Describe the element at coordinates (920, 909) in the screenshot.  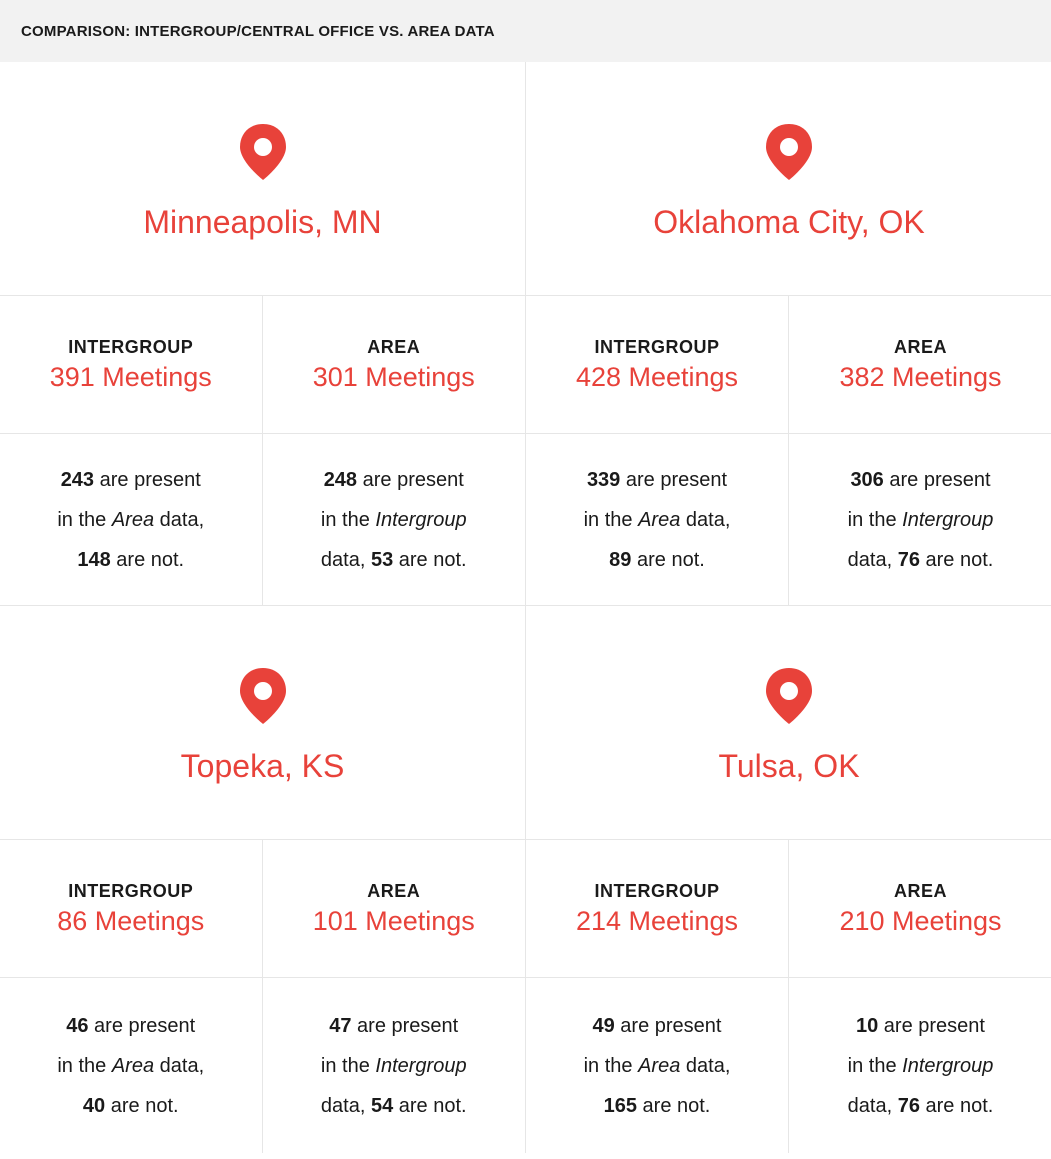
I see `area-count-cell: AREA 210 Meetings` at that location.